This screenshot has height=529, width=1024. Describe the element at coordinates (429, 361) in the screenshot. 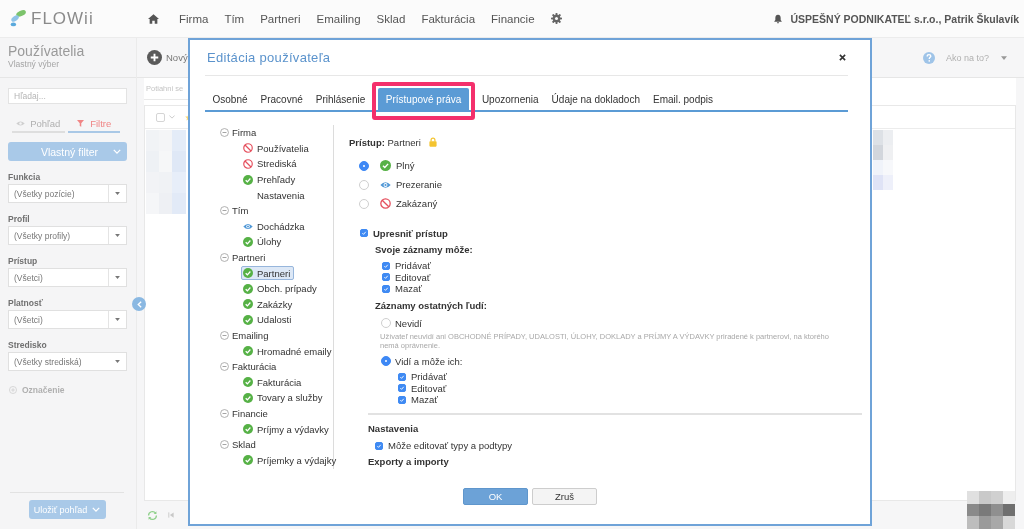

I see `radio-label: Vidí a môže ich:` at that location.